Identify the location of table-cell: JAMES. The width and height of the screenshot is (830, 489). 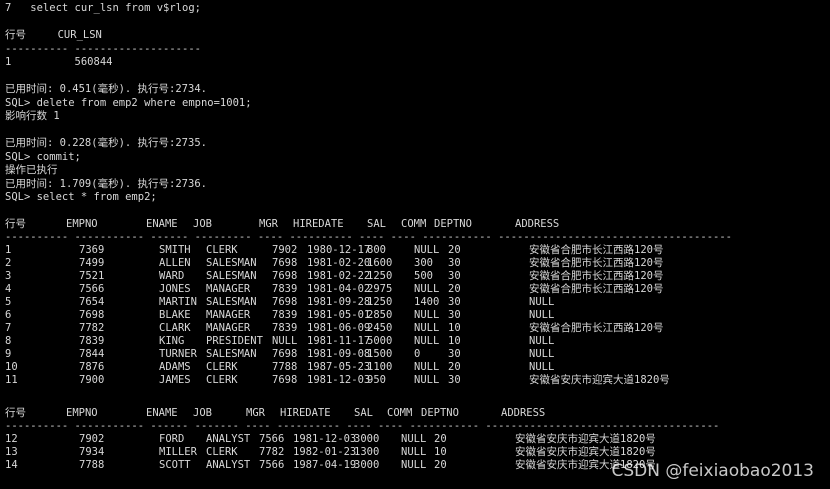
(175, 380).